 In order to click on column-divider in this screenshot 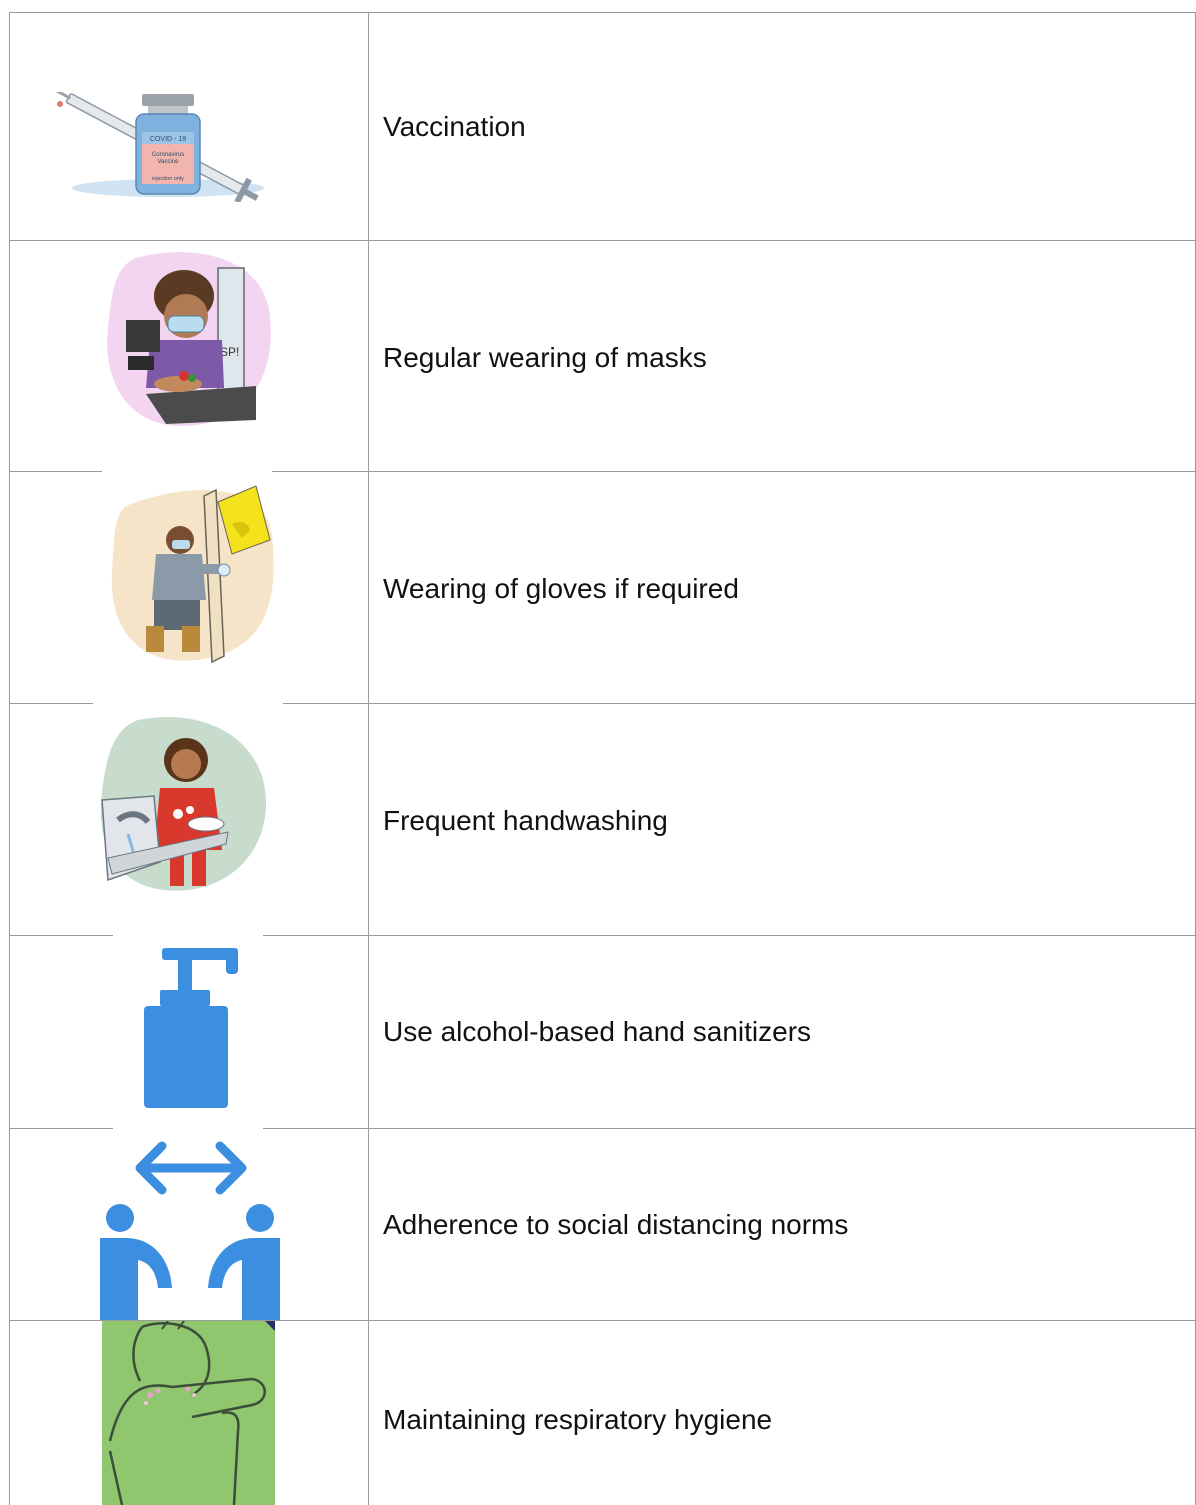, I will do `click(368, 758)`.